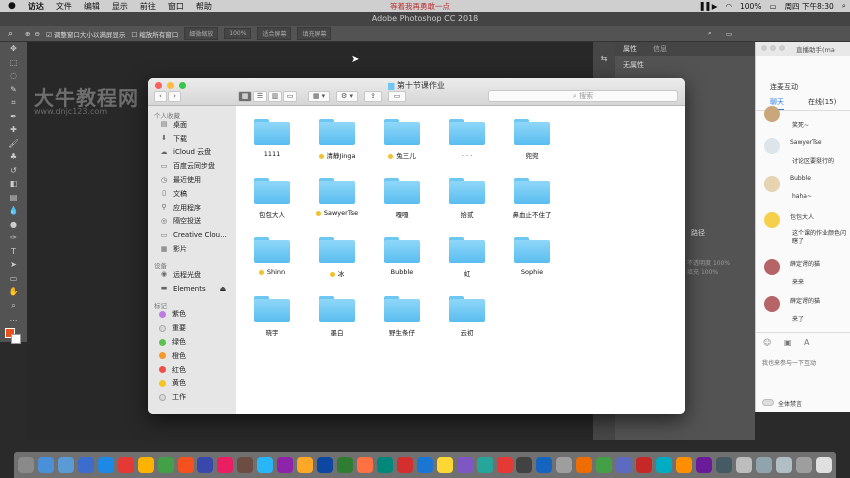  Describe the element at coordinates (630, 49) in the screenshot. I see `tab-properties: 属性` at that location.